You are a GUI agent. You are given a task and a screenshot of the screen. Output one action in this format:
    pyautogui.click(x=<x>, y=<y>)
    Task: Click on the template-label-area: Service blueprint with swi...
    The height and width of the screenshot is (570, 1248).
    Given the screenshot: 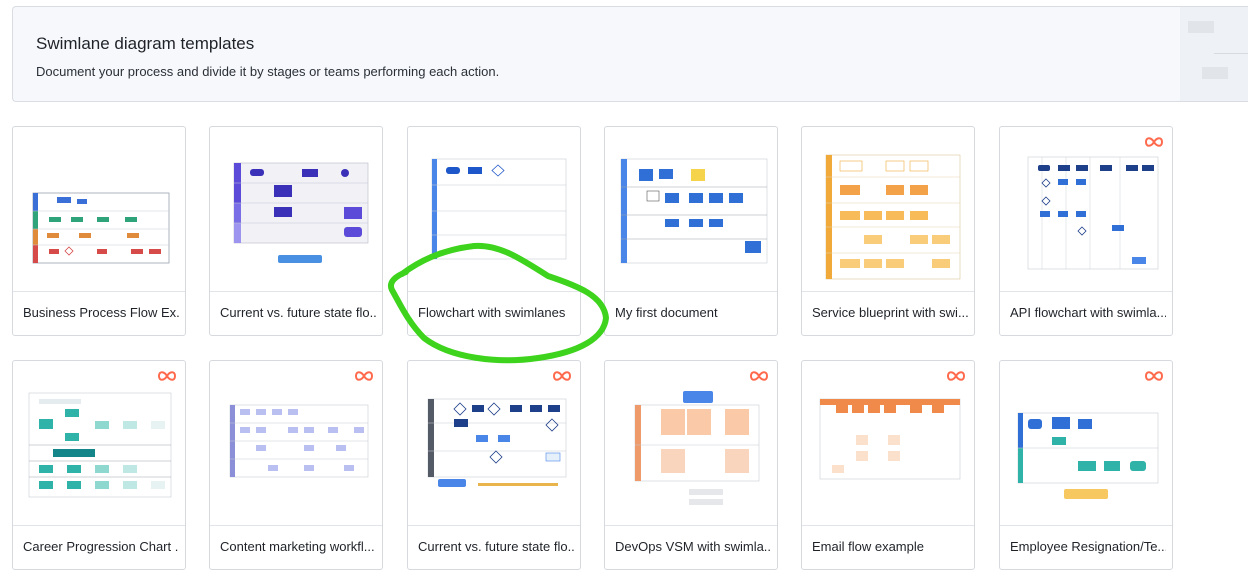 What is the action you would take?
    pyautogui.click(x=888, y=313)
    